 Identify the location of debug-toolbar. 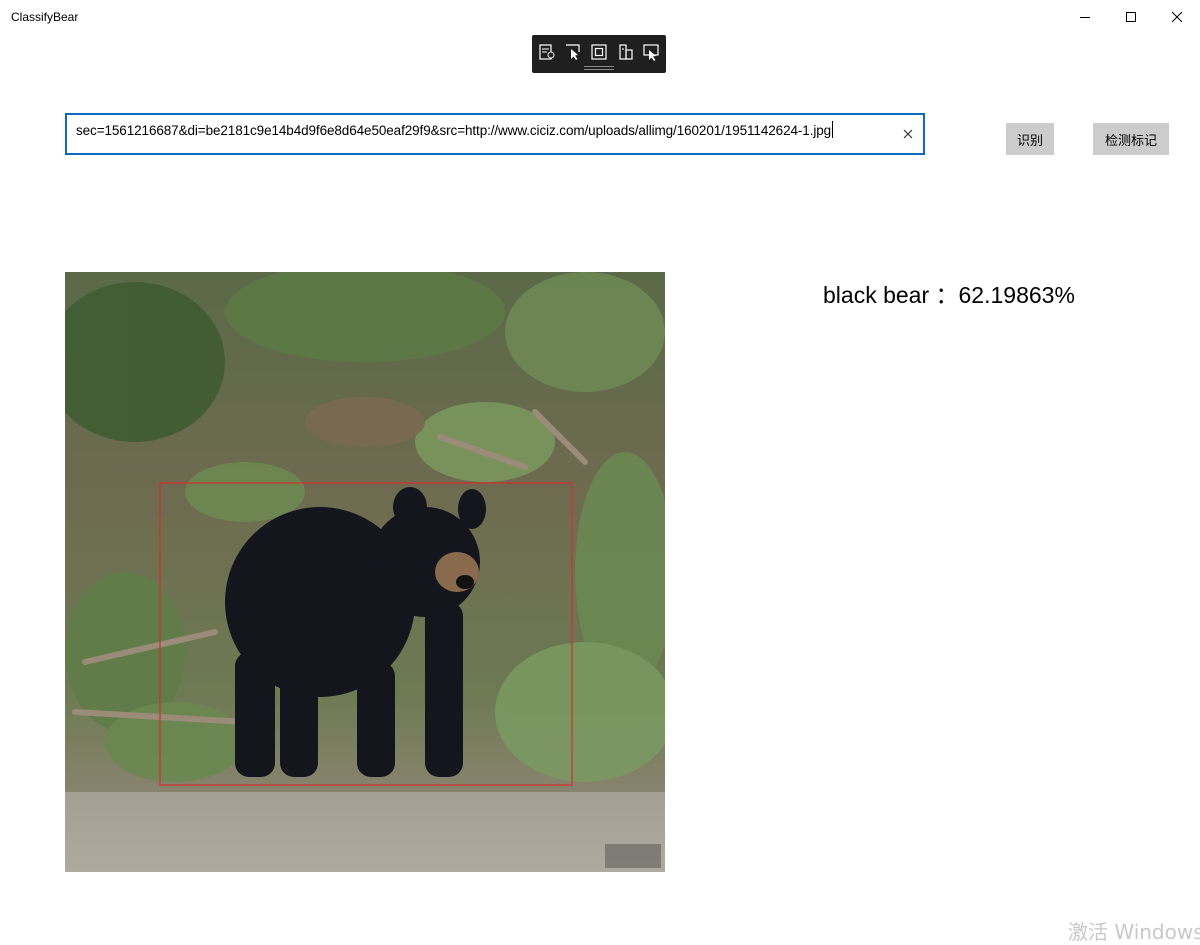
(599, 54).